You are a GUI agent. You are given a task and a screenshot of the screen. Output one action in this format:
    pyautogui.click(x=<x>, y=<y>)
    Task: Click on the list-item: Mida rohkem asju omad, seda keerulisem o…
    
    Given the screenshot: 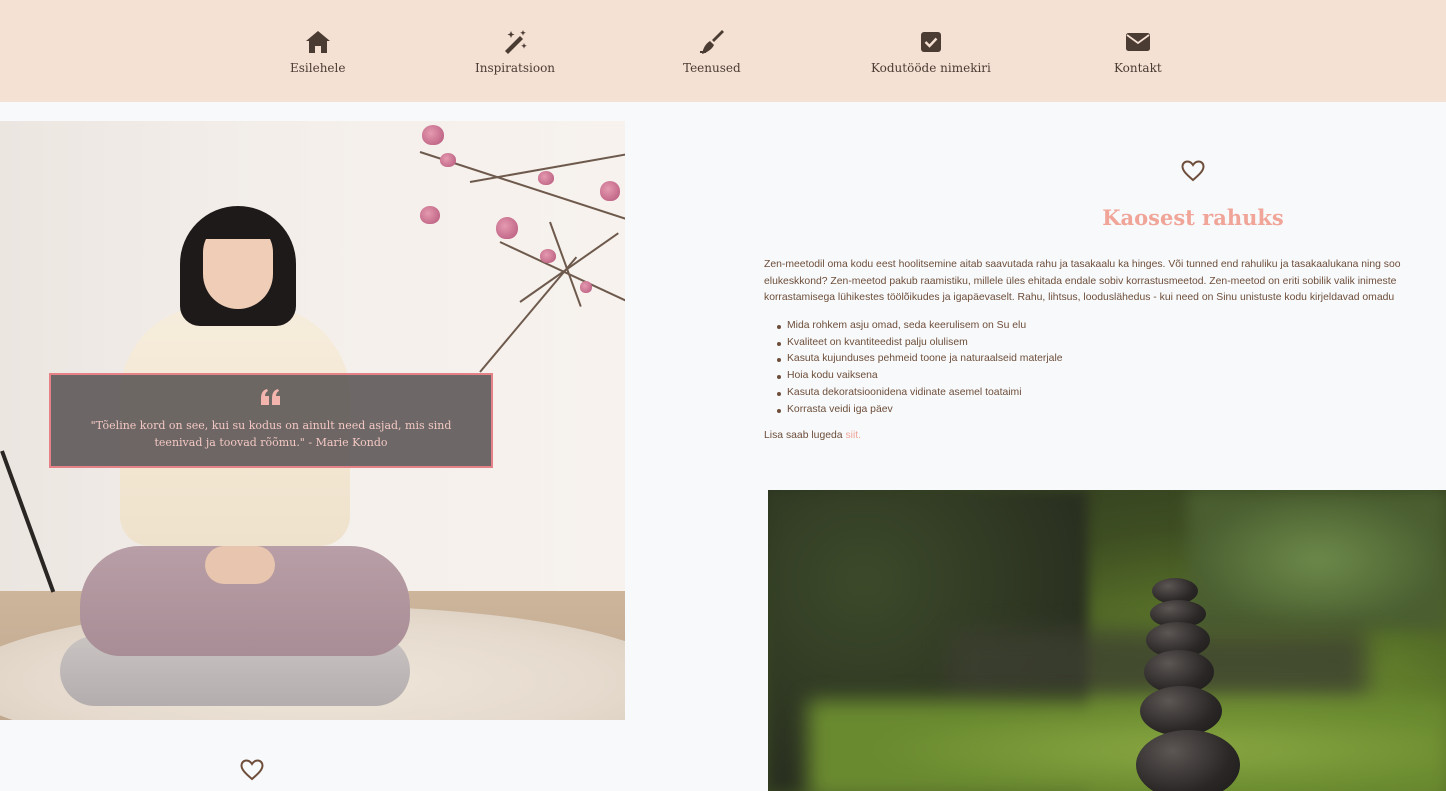 What is the action you would take?
    pyautogui.click(x=919, y=326)
    